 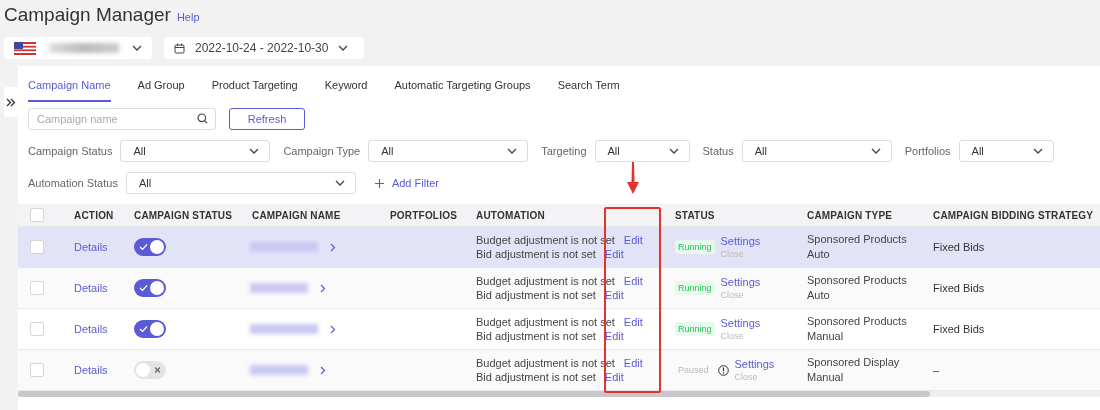 I want to click on tab: Campaign Name, so click(x=69, y=90).